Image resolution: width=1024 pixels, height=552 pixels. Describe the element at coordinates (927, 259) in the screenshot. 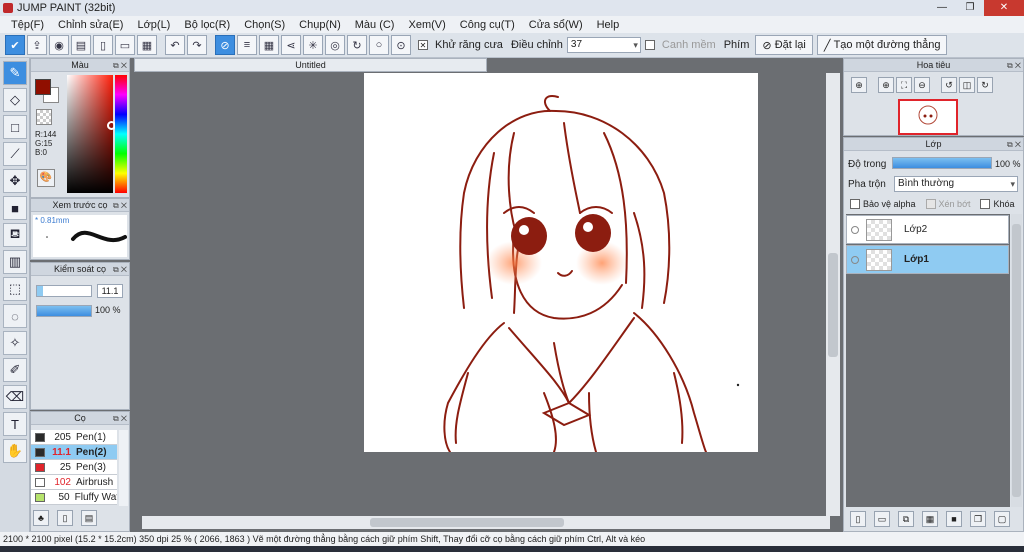

I see `layer-row: Lớp1` at that location.